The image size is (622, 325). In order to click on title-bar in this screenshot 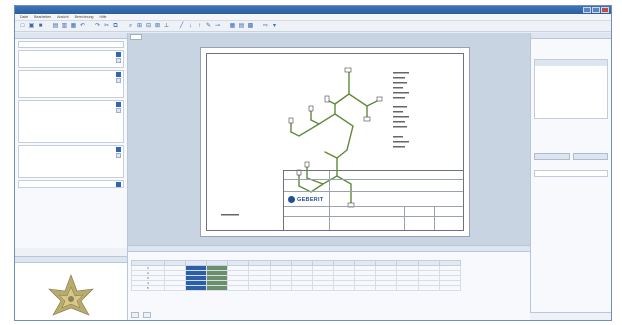, I will do `click(313, 10)`.